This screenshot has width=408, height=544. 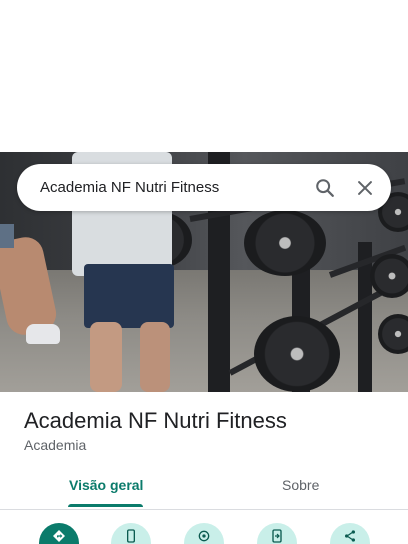 I want to click on tab-bar: Visão geral Sobre, so click(x=204, y=488).